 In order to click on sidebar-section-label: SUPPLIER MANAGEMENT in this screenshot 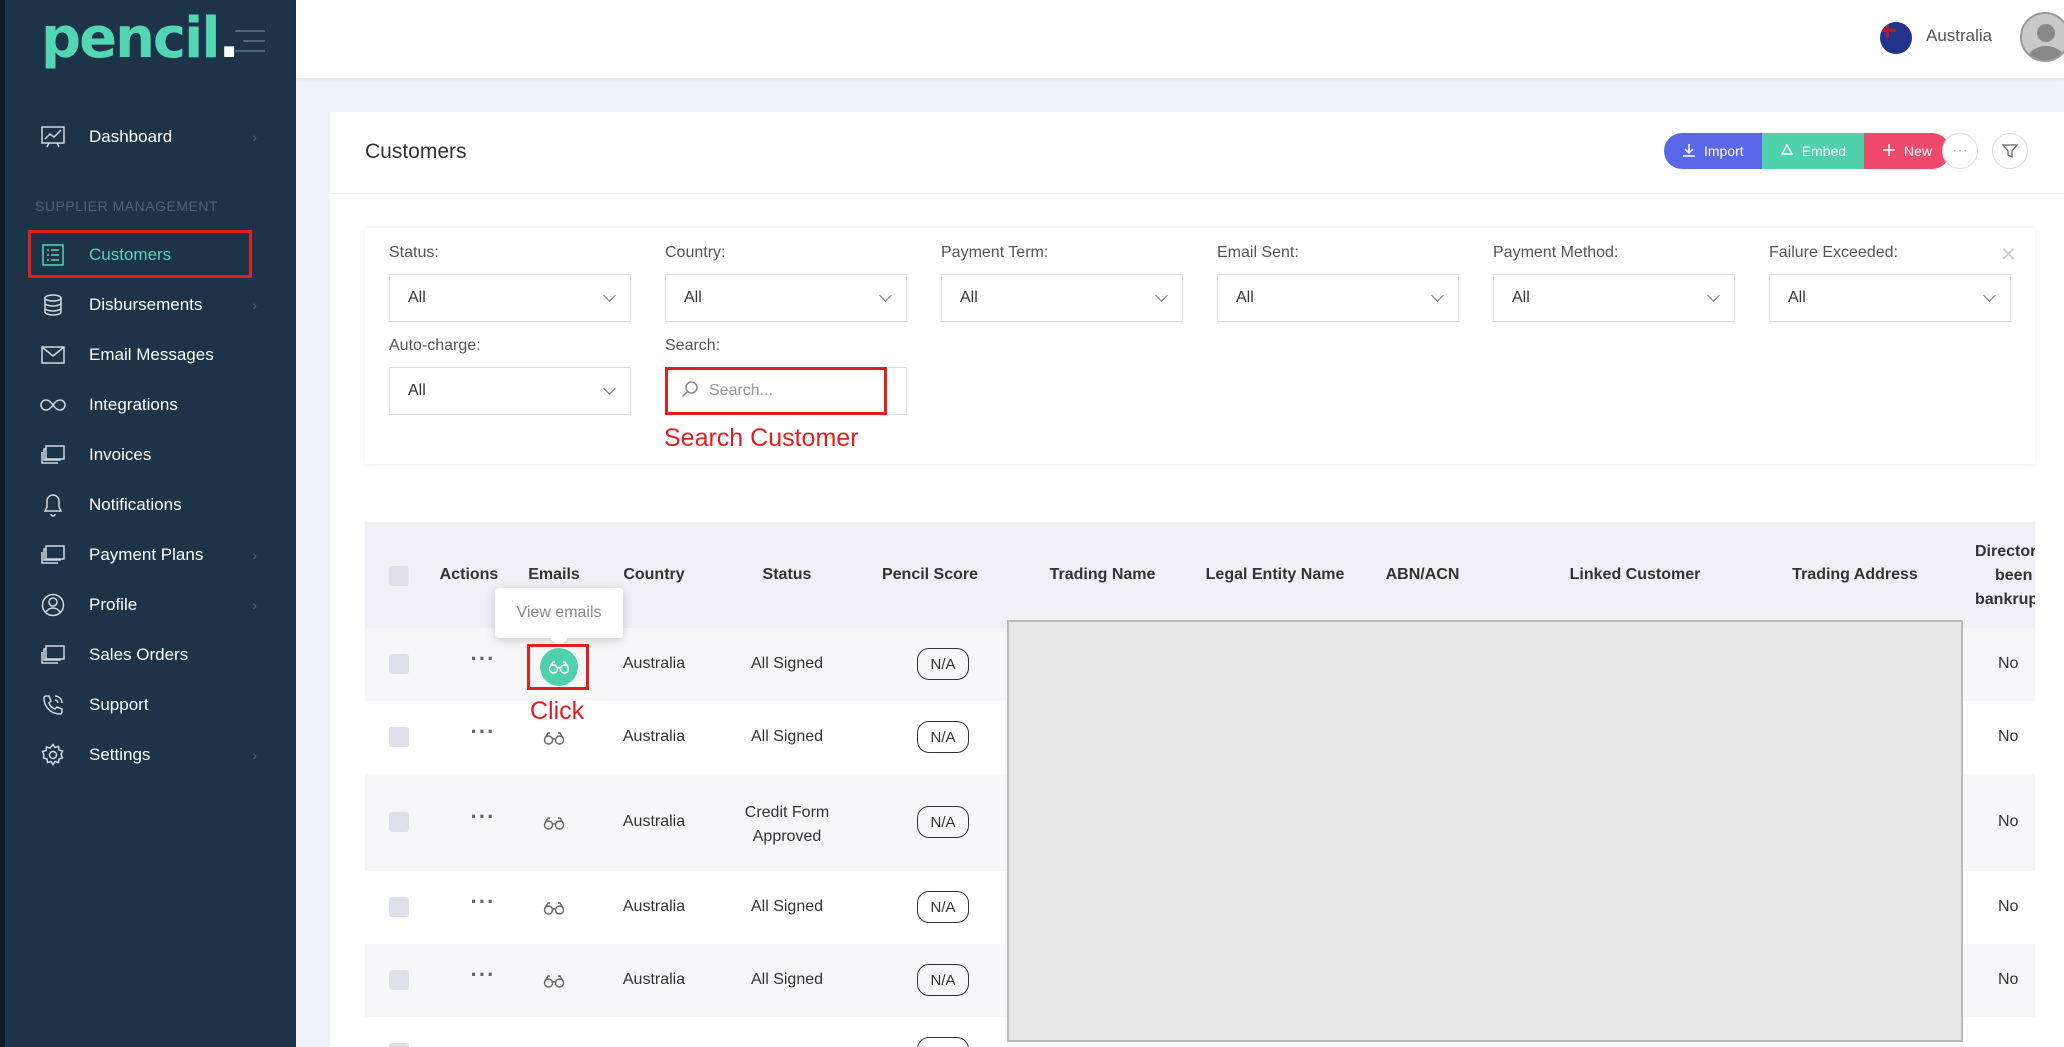, I will do `click(126, 206)`.